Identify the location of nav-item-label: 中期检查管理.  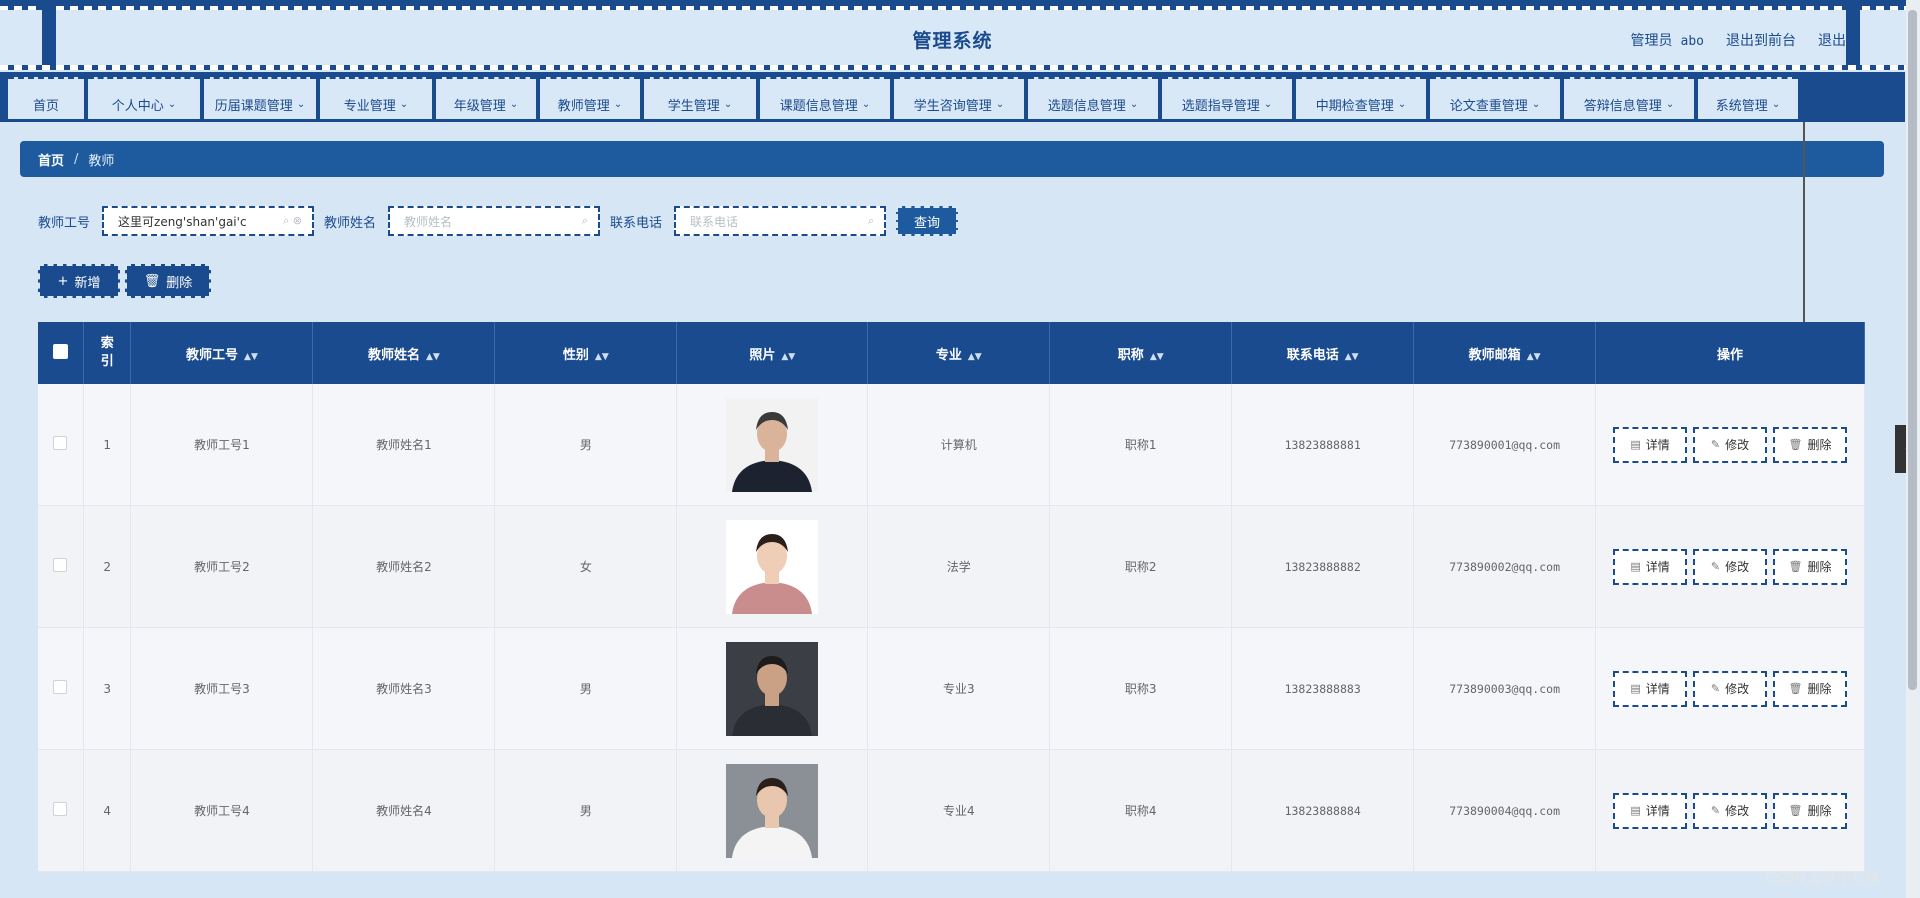
(1354, 106).